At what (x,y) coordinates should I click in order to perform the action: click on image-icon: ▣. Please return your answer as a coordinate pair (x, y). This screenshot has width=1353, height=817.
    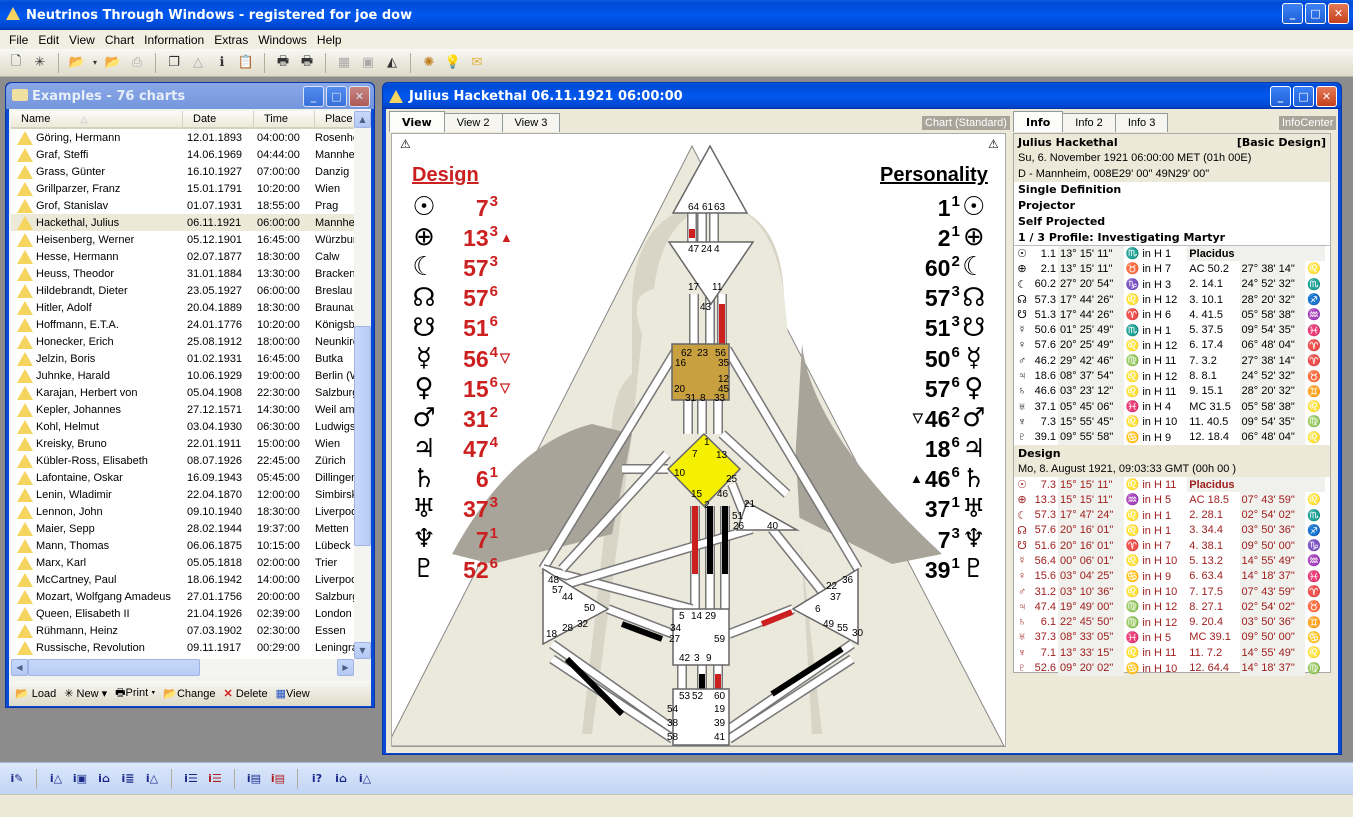
    Looking at the image, I should click on (368, 63).